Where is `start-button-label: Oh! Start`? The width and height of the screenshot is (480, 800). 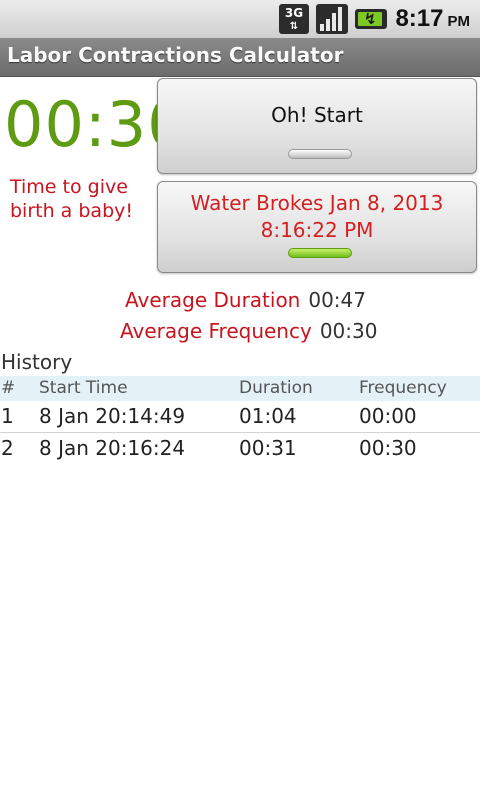
start-button-label: Oh! Start is located at coordinates (317, 115).